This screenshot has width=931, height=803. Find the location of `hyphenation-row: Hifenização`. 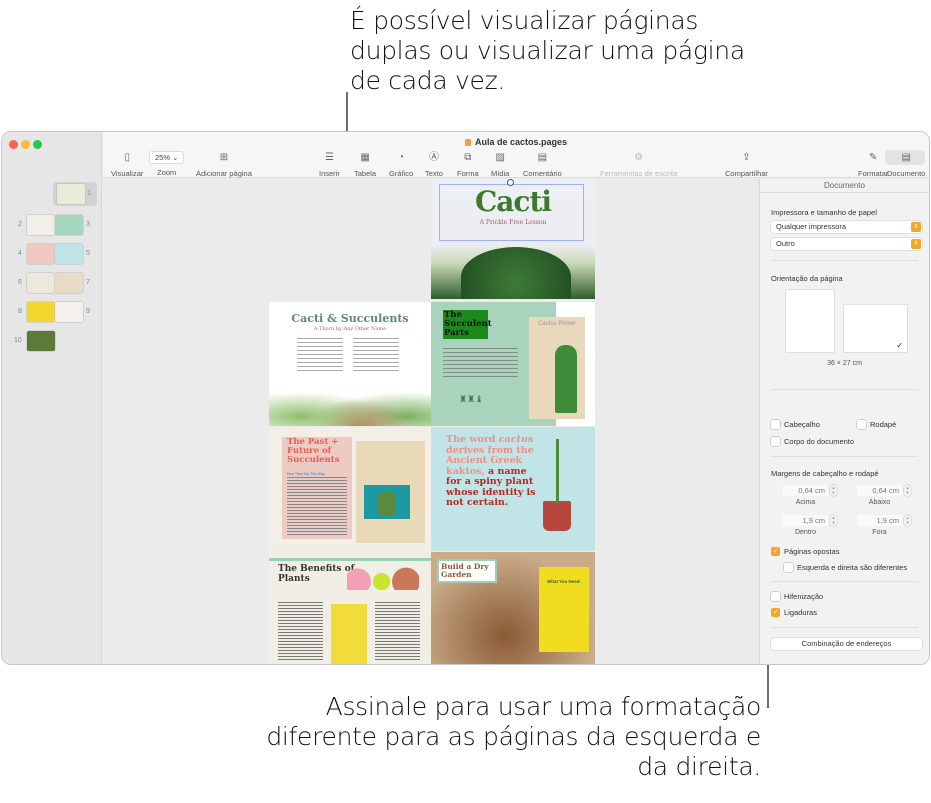

hyphenation-row: Hifenização is located at coordinates (797, 596).